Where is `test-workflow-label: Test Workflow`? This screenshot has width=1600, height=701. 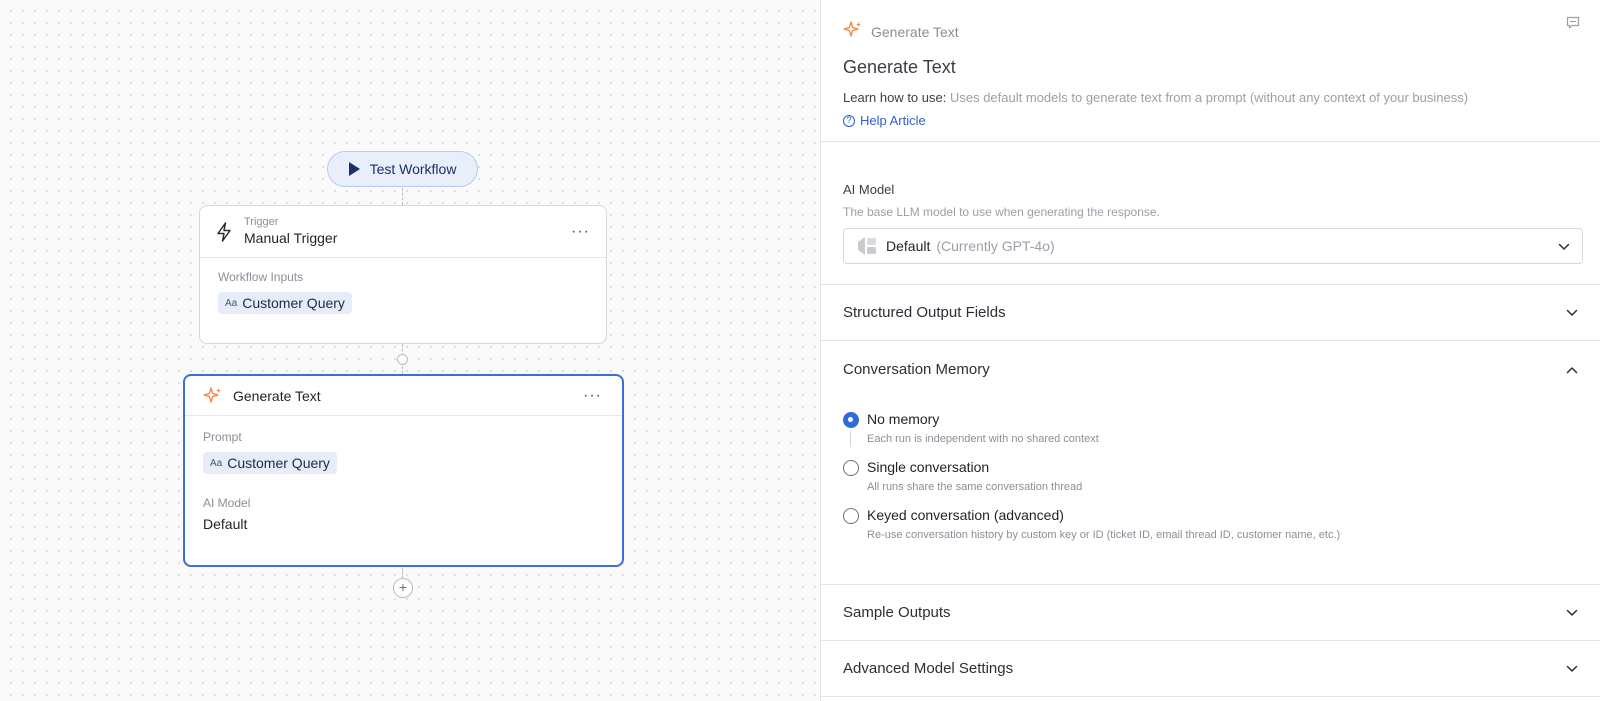 test-workflow-label: Test Workflow is located at coordinates (413, 169).